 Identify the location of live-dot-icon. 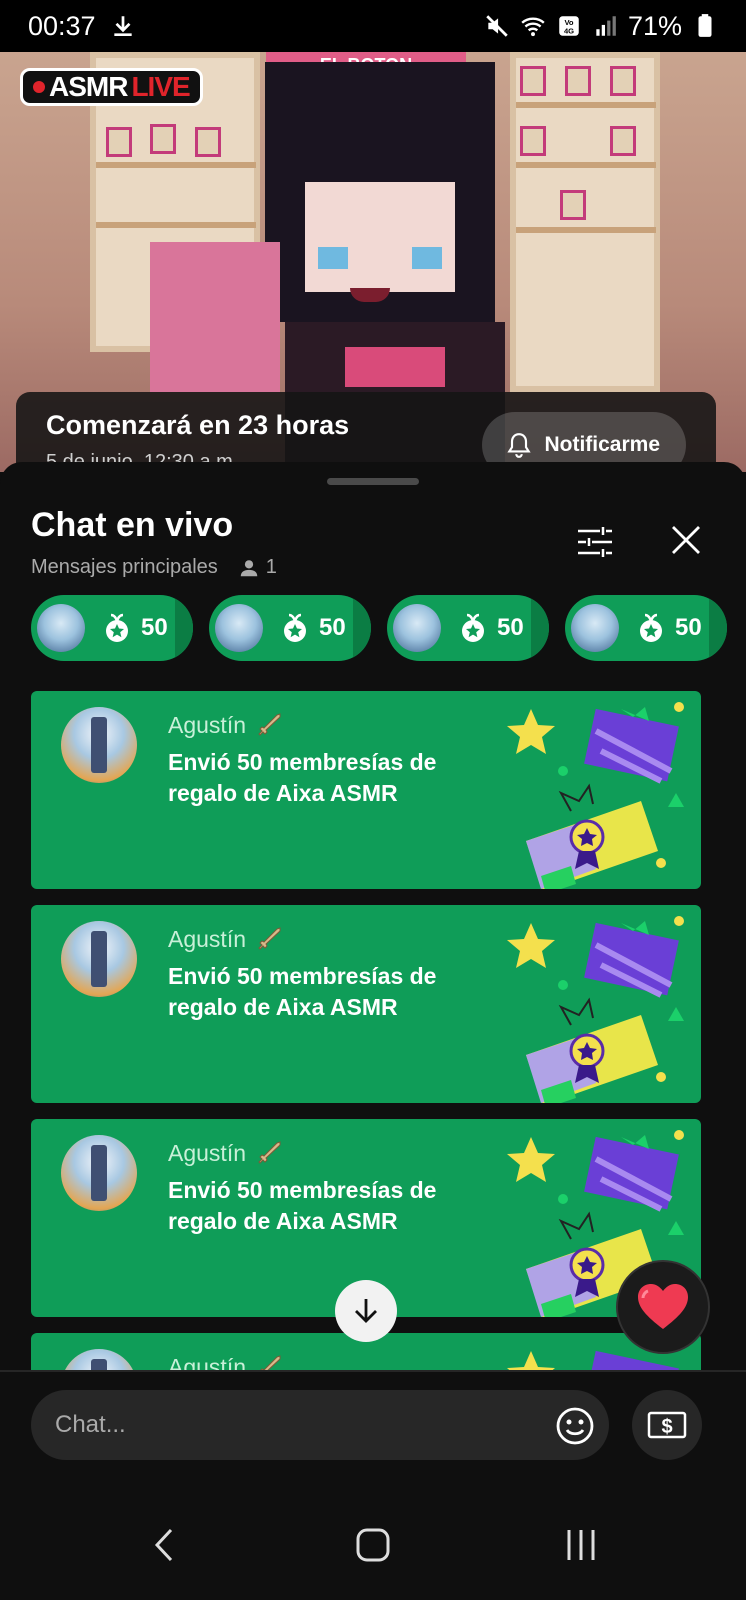
(39, 87).